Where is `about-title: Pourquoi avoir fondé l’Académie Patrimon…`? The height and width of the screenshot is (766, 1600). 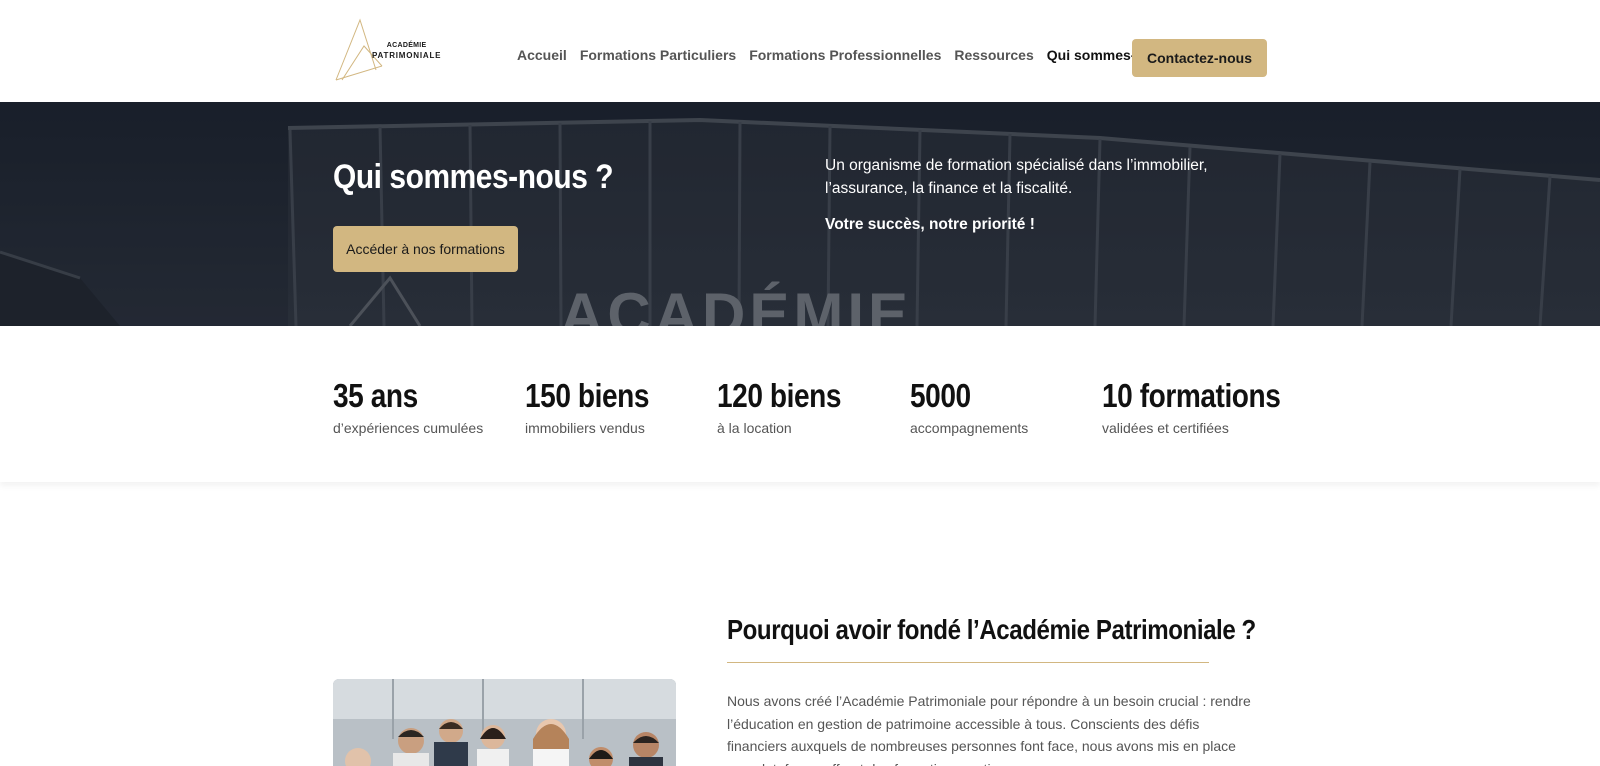 about-title: Pourquoi avoir fondé l’Académie Patrimon… is located at coordinates (991, 629).